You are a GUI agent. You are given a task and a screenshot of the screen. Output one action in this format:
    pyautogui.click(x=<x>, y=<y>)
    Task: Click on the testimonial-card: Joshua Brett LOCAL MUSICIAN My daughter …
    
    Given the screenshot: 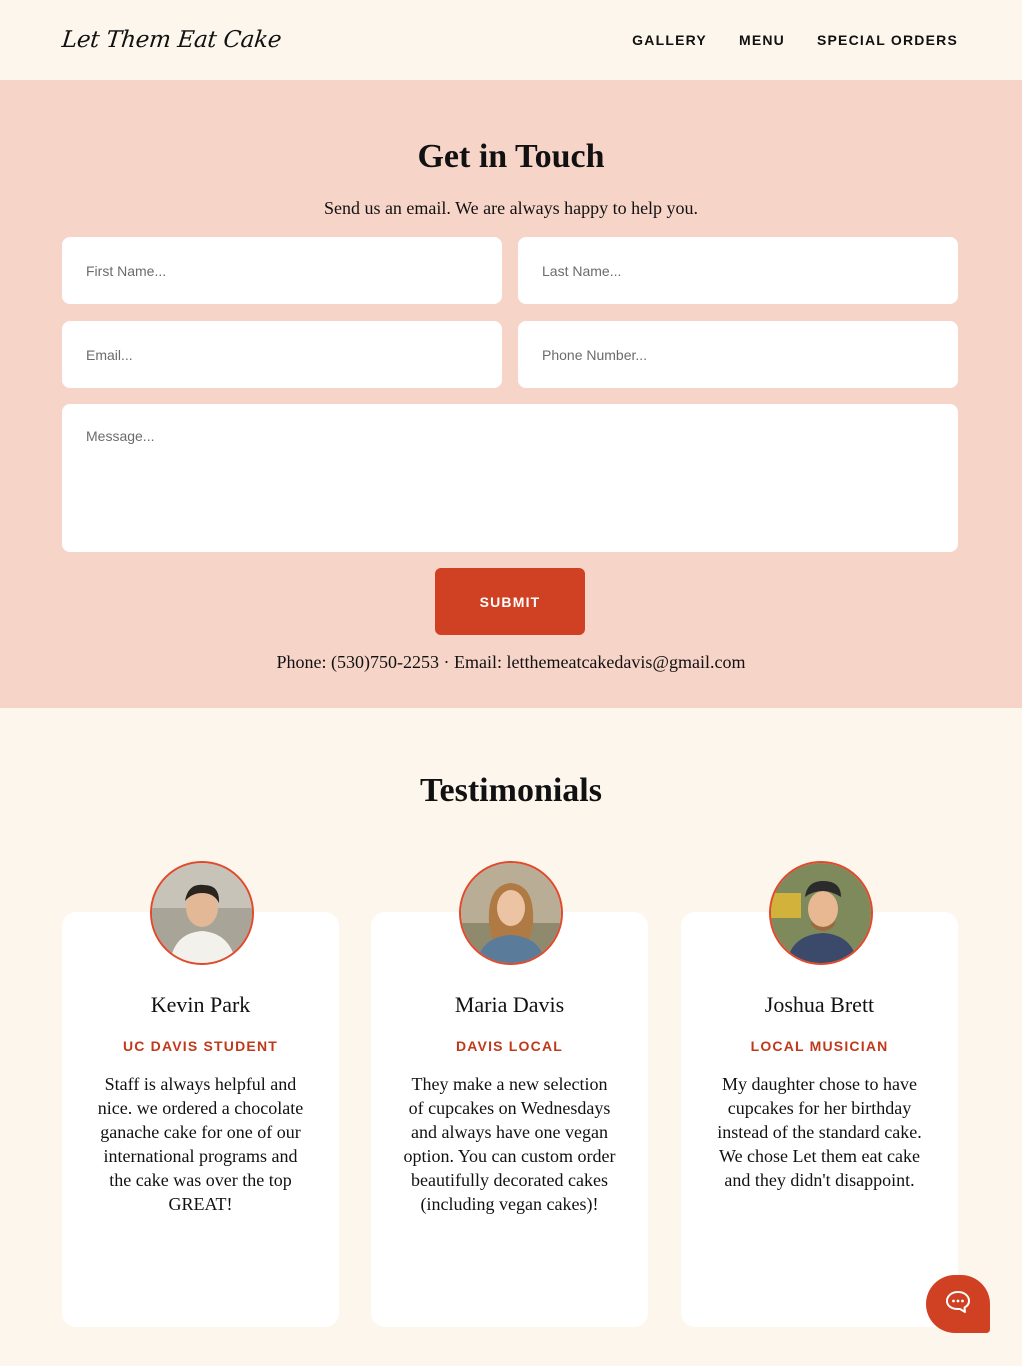 What is the action you would take?
    pyautogui.click(x=819, y=1094)
    